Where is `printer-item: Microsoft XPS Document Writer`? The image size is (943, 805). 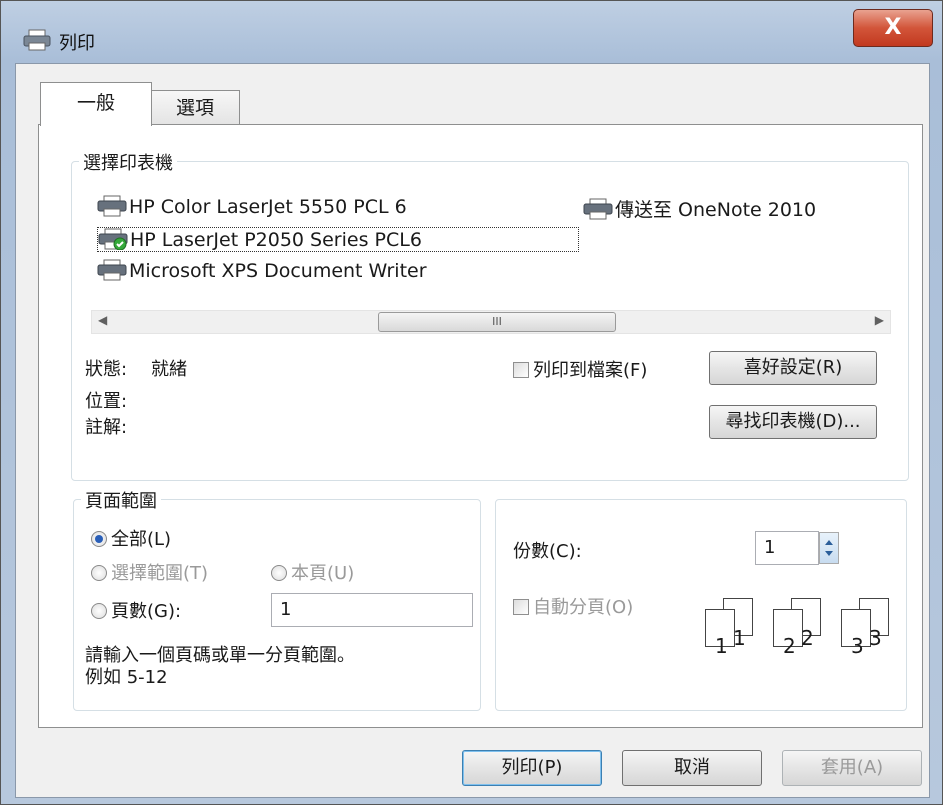 printer-item: Microsoft XPS Document Writer is located at coordinates (262, 270).